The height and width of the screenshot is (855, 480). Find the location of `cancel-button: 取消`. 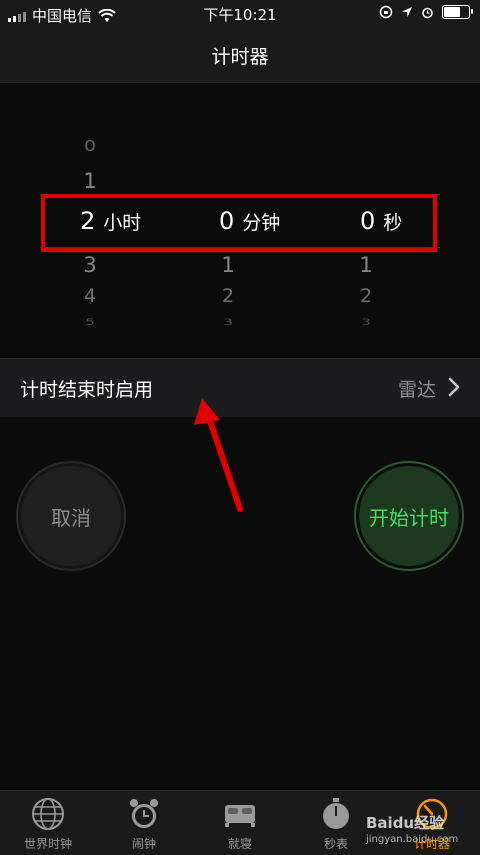

cancel-button: 取消 is located at coordinates (71, 516).